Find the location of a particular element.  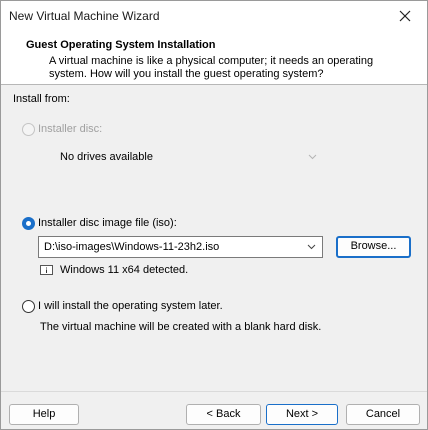

window-title: New Virtual Machine Wizard is located at coordinates (84, 16).